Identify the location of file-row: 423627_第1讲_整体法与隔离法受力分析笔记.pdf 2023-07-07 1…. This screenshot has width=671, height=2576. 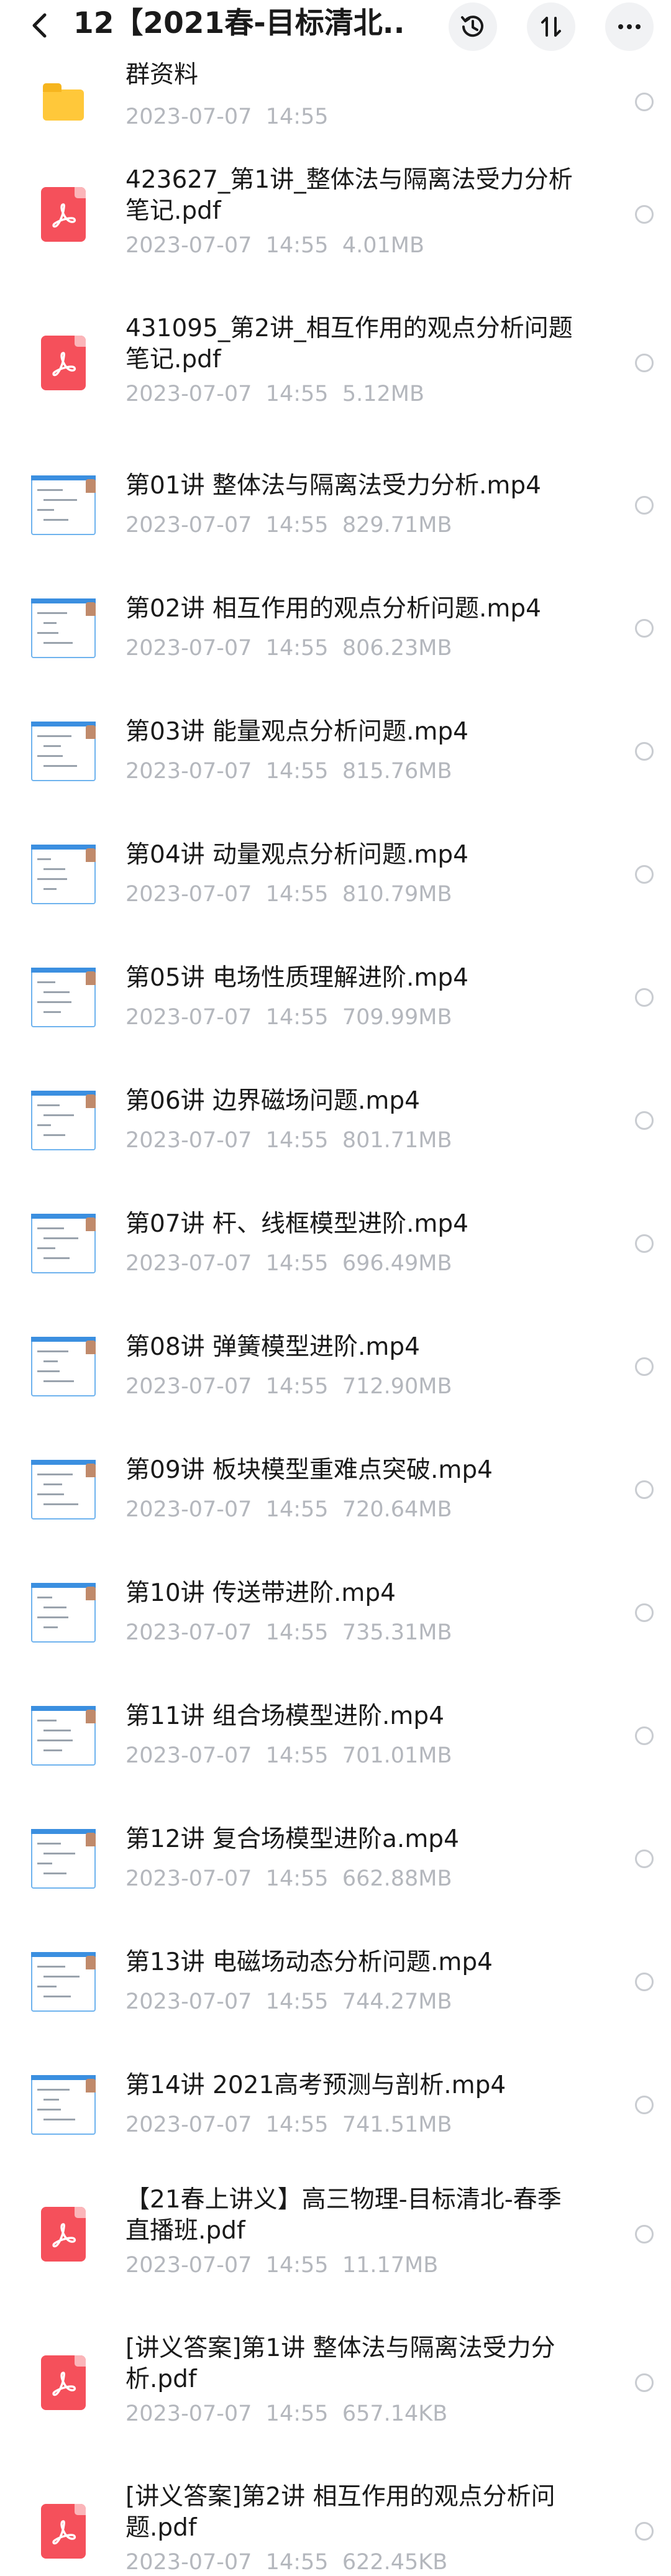
(335, 220).